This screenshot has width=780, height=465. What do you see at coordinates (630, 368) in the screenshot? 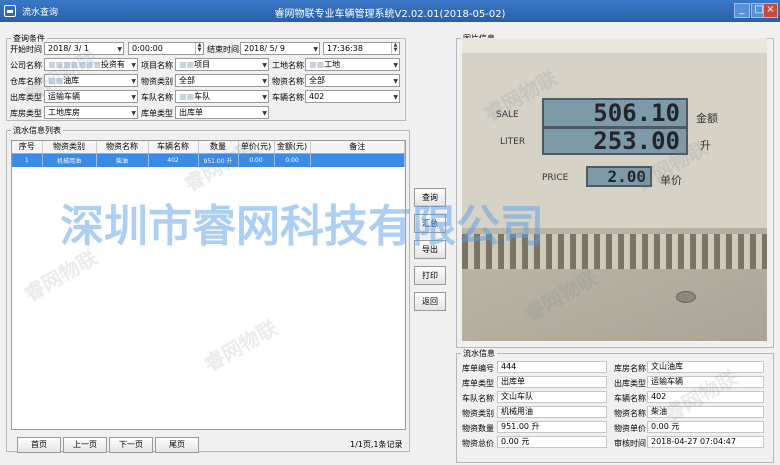
I see `store-name-label: 库房名称` at bounding box center [630, 368].